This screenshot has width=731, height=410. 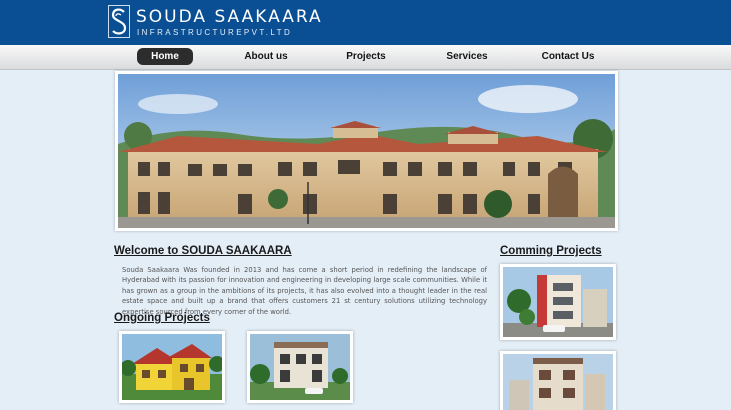 I want to click on nav-projects: Projects, so click(x=366, y=56).